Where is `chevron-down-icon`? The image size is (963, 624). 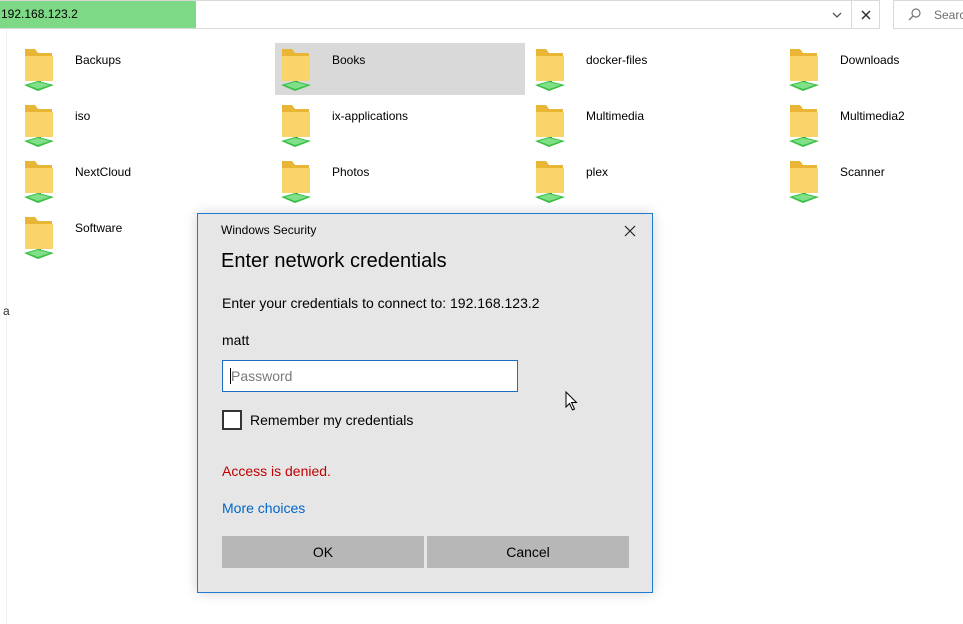
chevron-down-icon is located at coordinates (837, 14).